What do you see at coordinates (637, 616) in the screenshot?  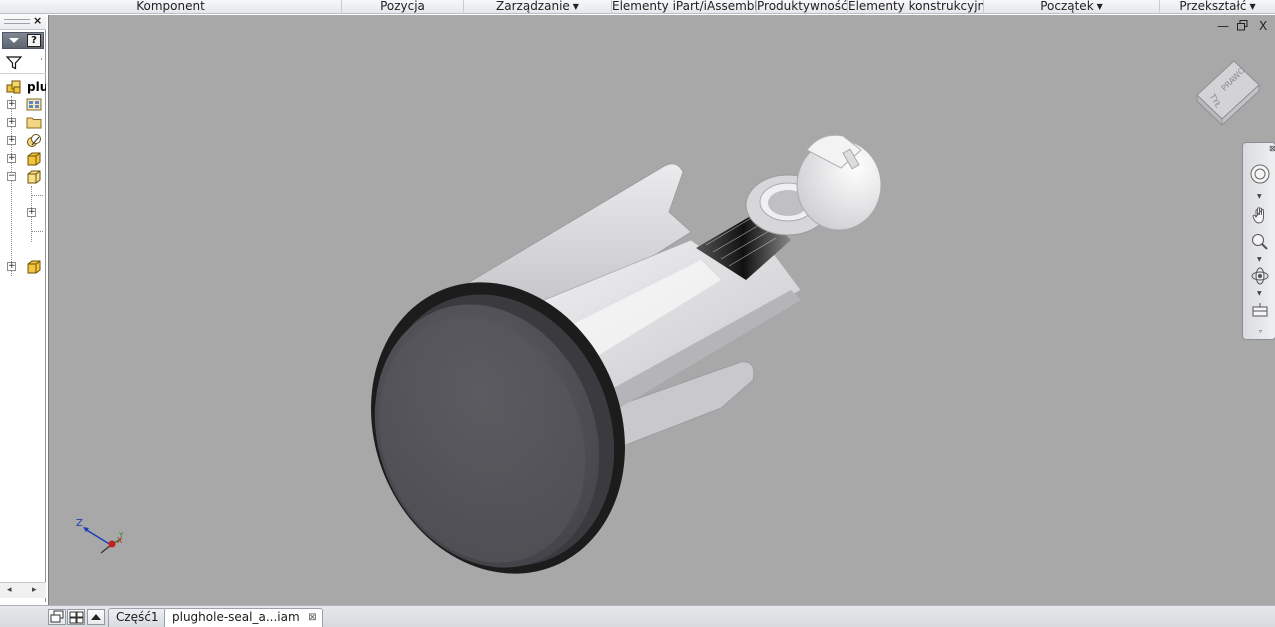 I see `document-tab-bar: Część1 plughole-seal_a...iam ⊠` at bounding box center [637, 616].